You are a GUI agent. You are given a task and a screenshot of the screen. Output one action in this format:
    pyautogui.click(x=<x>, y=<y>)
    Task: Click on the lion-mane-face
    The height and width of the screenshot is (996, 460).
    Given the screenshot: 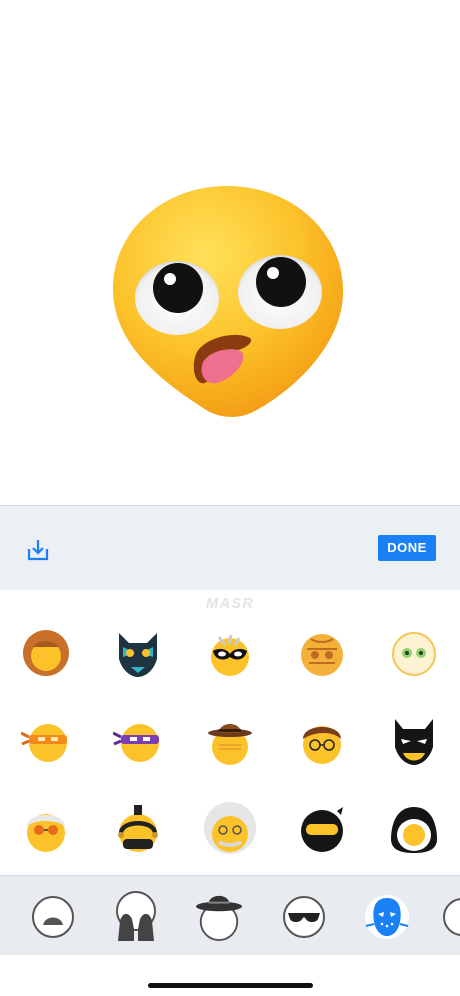 What is the action you would take?
    pyautogui.click(x=46, y=653)
    